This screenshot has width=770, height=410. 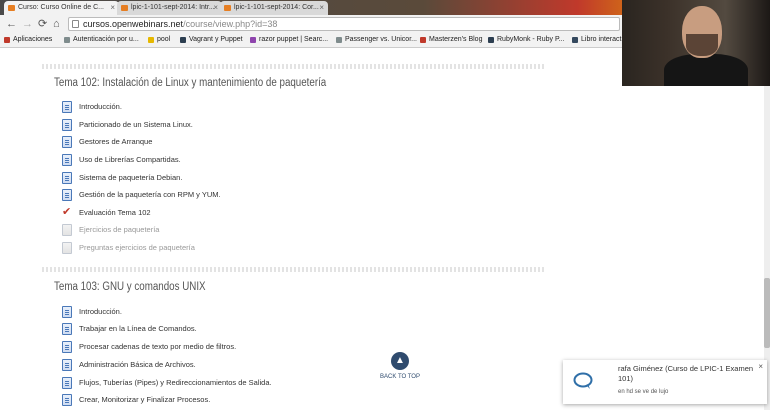 What do you see at coordinates (33, 39) in the screenshot?
I see `bookmark-label: Aplicaciones` at bounding box center [33, 39].